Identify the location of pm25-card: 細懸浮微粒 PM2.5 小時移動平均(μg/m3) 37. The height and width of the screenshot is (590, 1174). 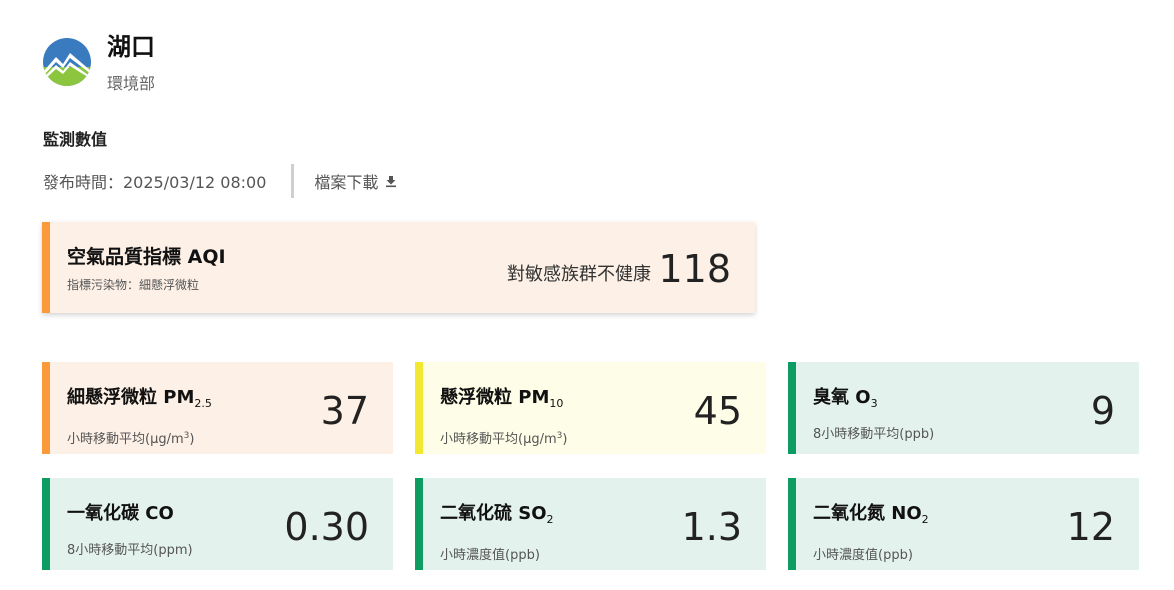
(217, 408).